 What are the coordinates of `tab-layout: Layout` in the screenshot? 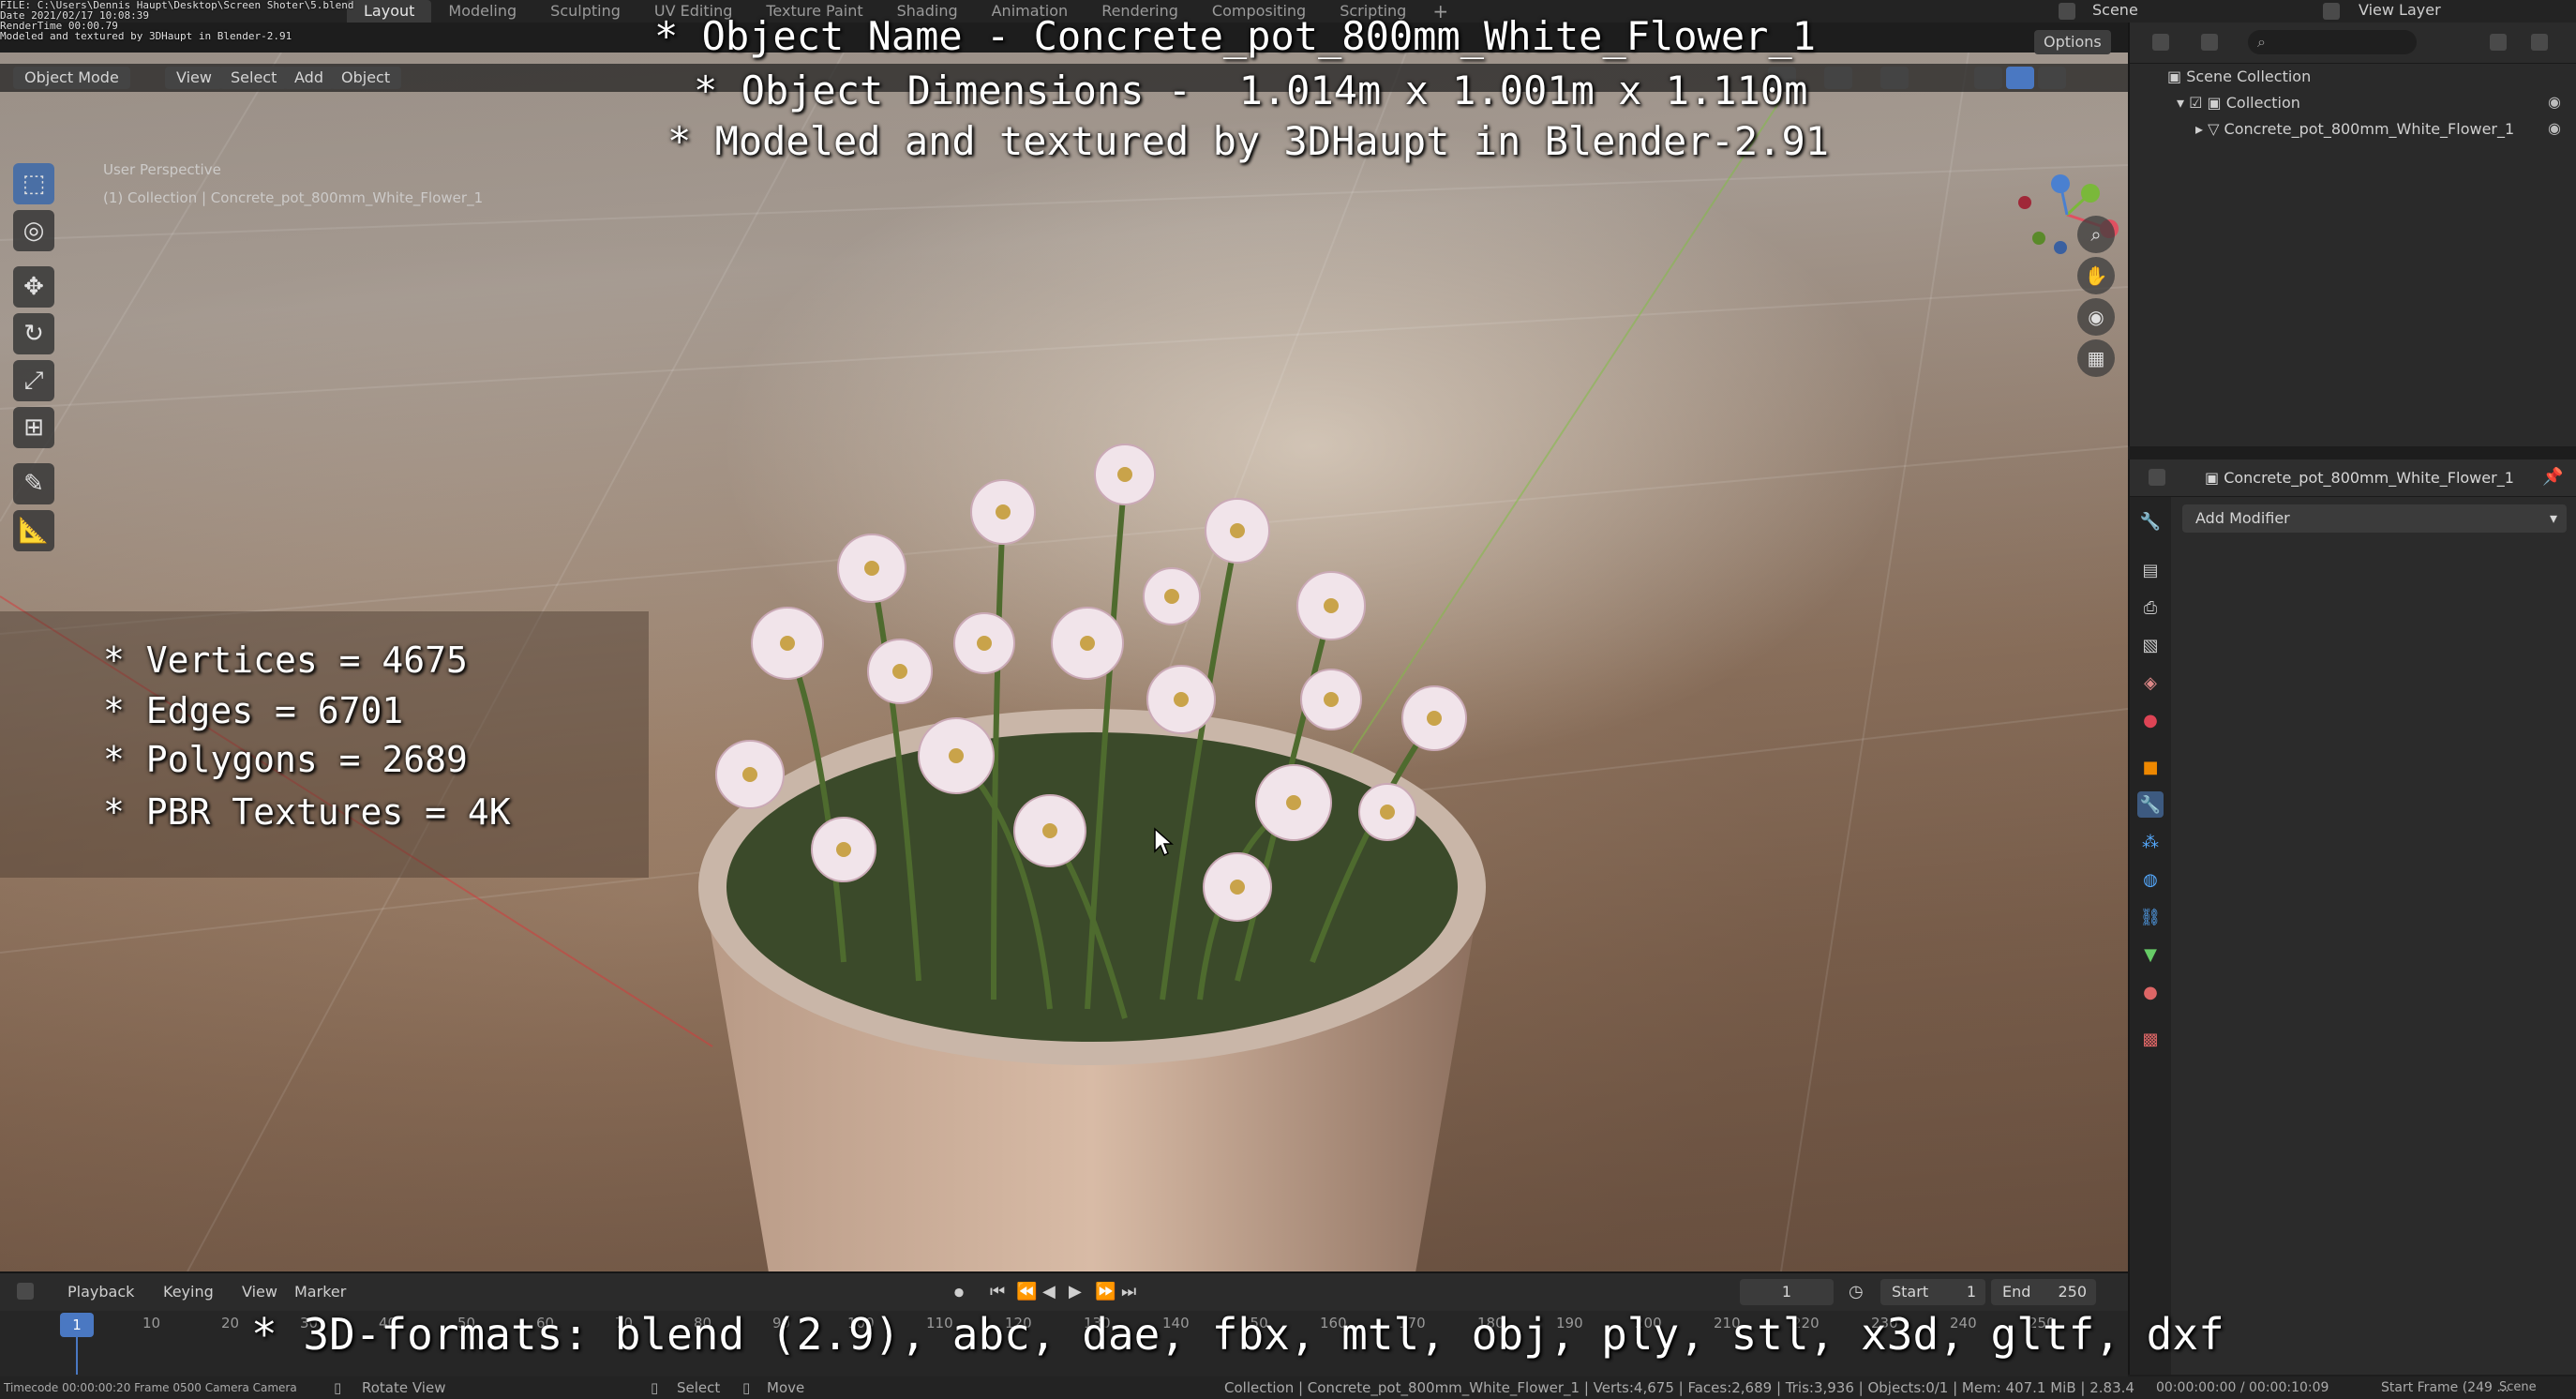 It's located at (390, 11).